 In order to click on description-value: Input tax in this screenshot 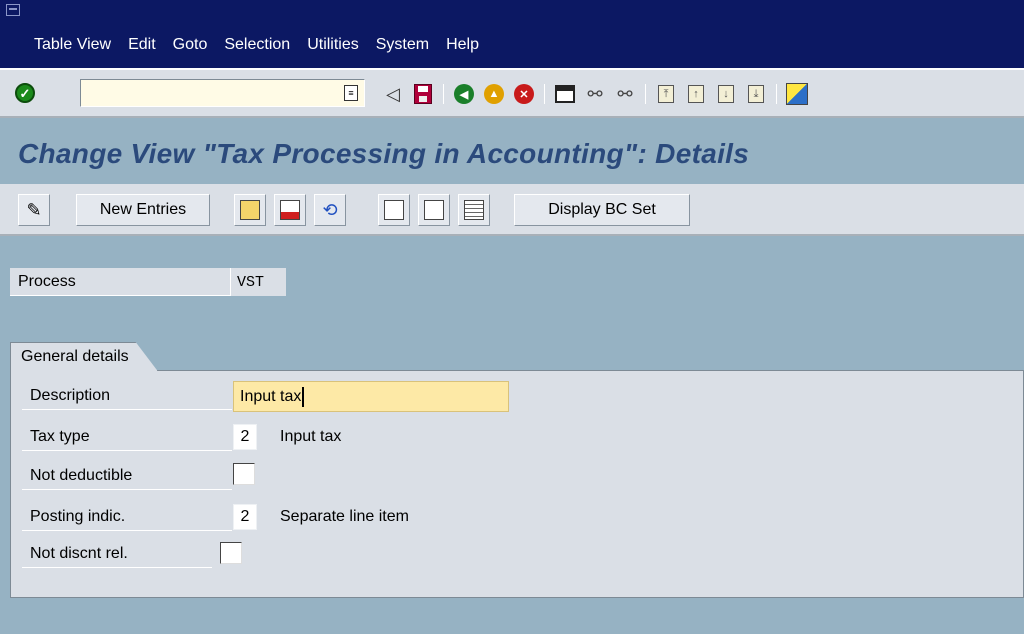, I will do `click(271, 396)`.